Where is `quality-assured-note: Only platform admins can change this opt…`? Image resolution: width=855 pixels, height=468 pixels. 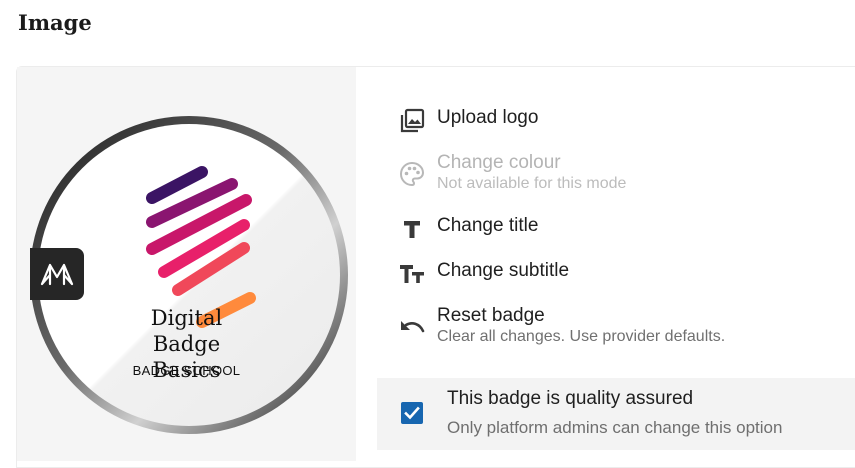 quality-assured-note: Only platform admins can change this opt… is located at coordinates (615, 427).